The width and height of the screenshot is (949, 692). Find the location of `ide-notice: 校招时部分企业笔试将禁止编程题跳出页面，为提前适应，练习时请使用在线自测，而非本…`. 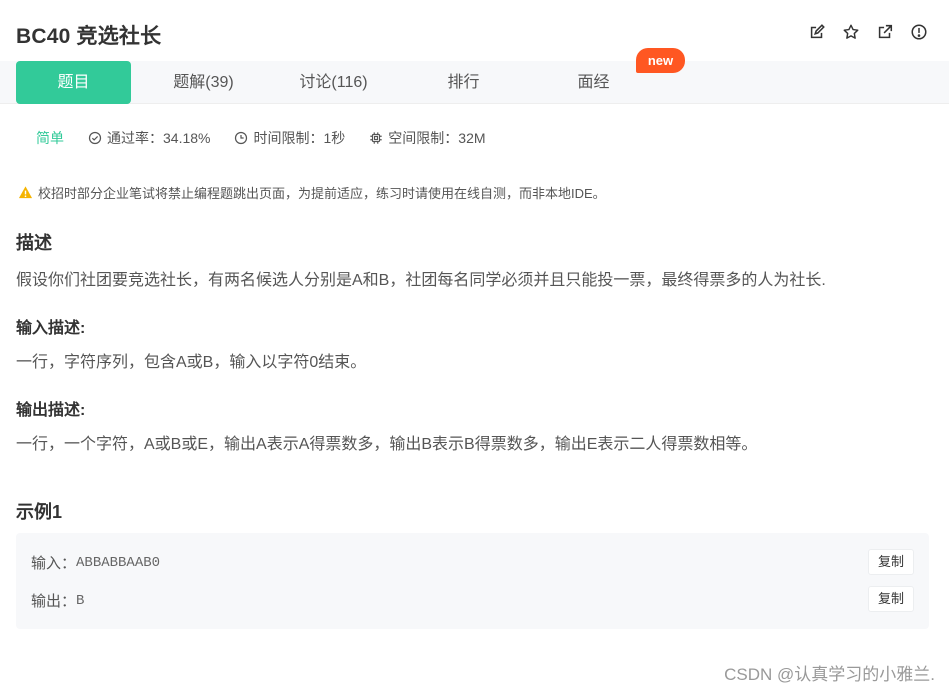

ide-notice: 校招时部分企业笔试将禁止编程题跳出页面，为提前适应，练习时请使用在线自测，而非本… is located at coordinates (312, 192).